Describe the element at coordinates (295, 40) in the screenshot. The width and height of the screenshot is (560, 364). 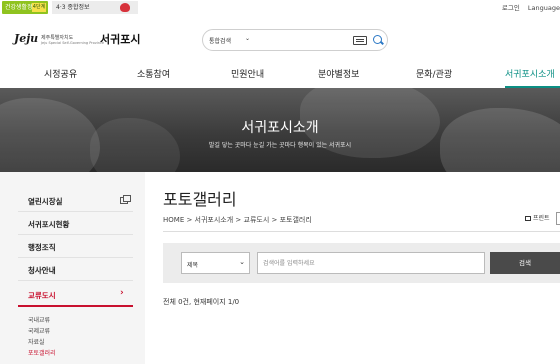
I see `global-search: 통합검색 ⌄` at that location.